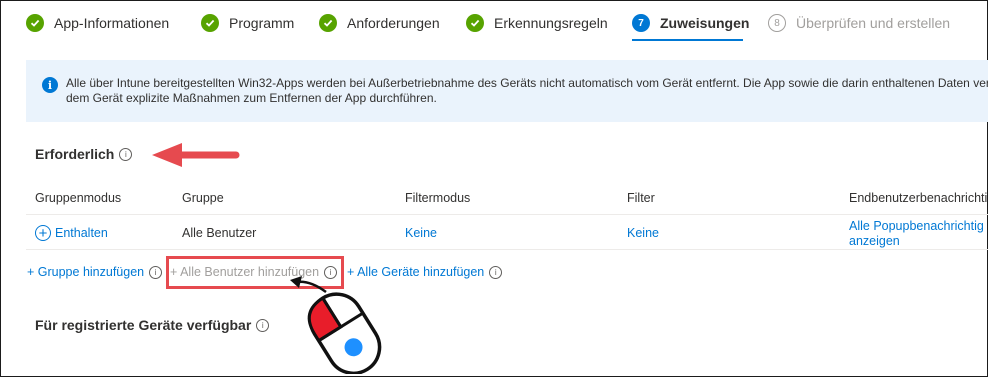  Describe the element at coordinates (143, 325) in the screenshot. I see `section-title: Für registrierte Geräte verfügbar` at that location.